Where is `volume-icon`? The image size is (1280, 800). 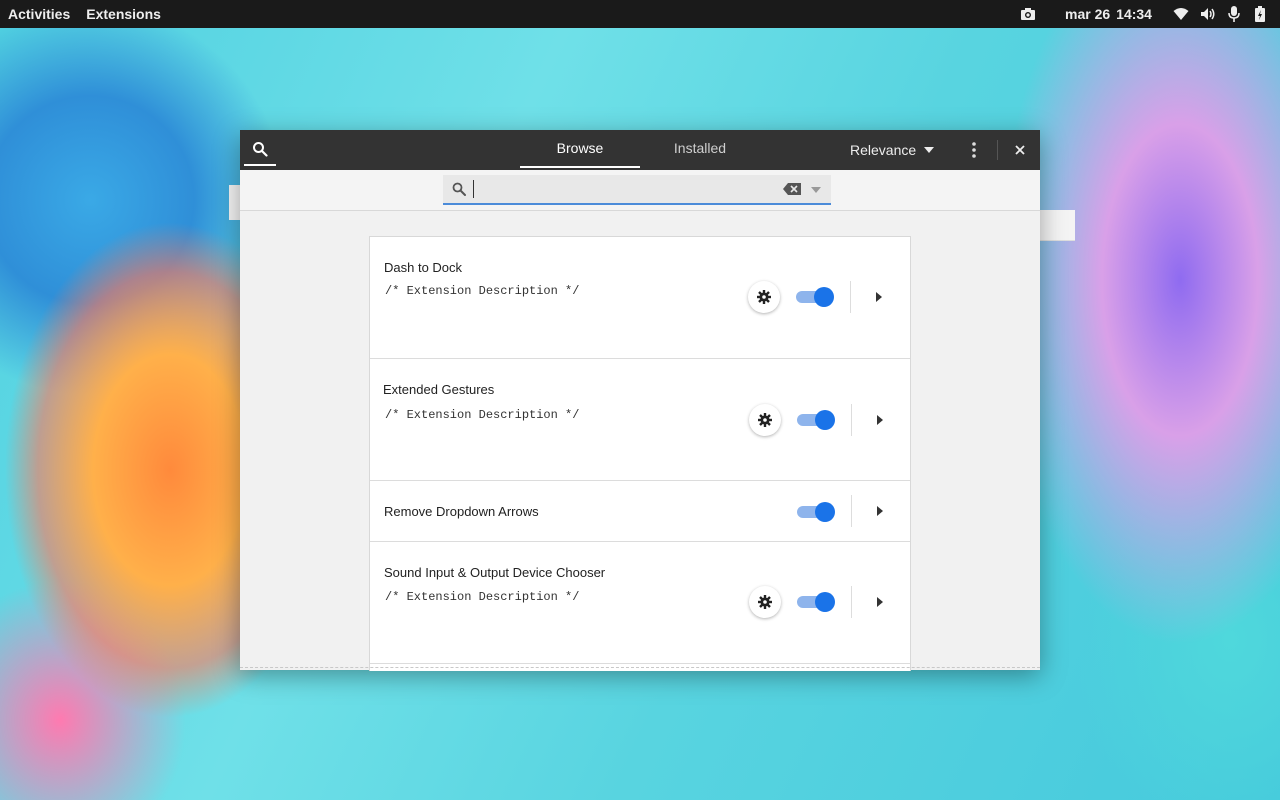 volume-icon is located at coordinates (1208, 14).